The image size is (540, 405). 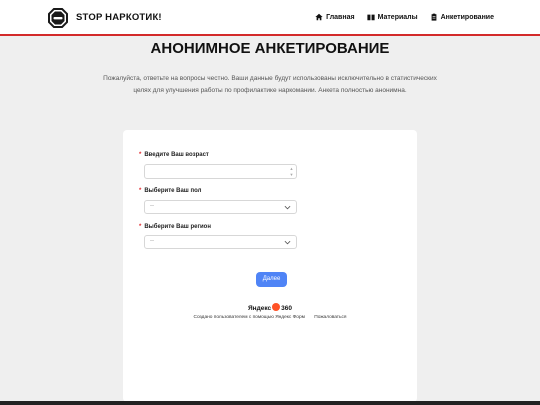 What do you see at coordinates (220, 207) in the screenshot?
I see `gender-select: --` at bounding box center [220, 207].